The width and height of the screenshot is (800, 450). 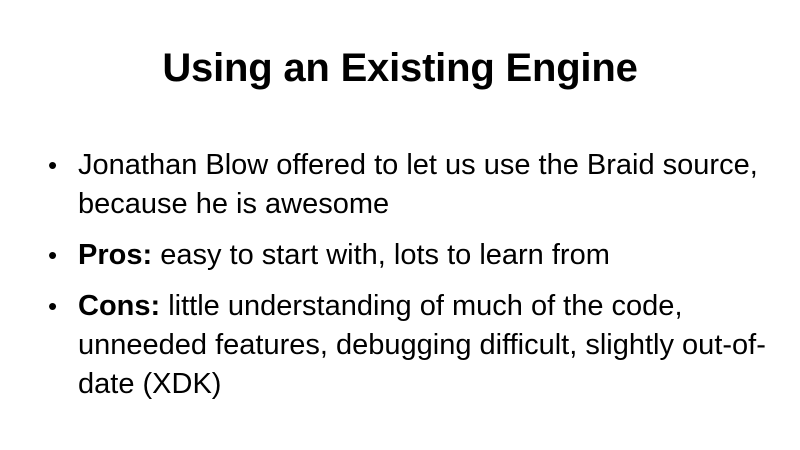 I want to click on bullet-body: easy to start with, lots to learn from, so click(x=381, y=255).